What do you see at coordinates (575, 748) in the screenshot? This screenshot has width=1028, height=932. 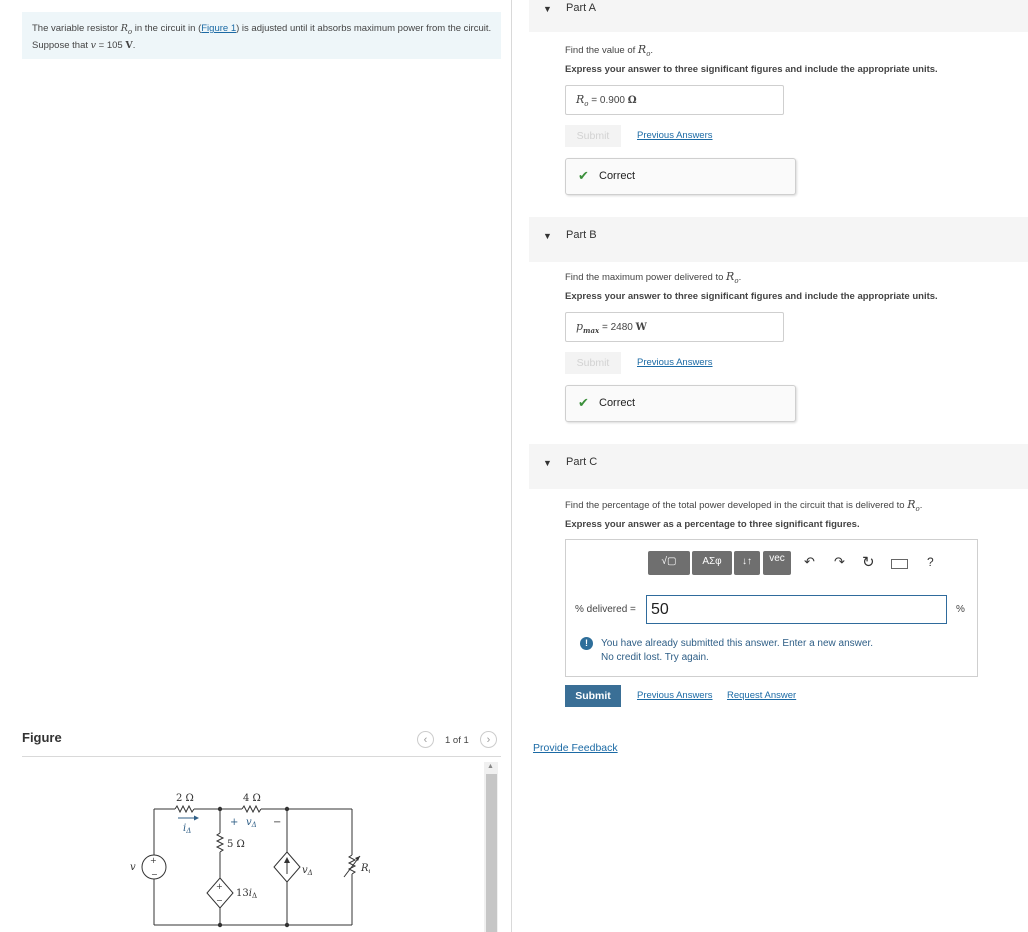 I see `provide-feedback-link: Provide Feedback` at bounding box center [575, 748].